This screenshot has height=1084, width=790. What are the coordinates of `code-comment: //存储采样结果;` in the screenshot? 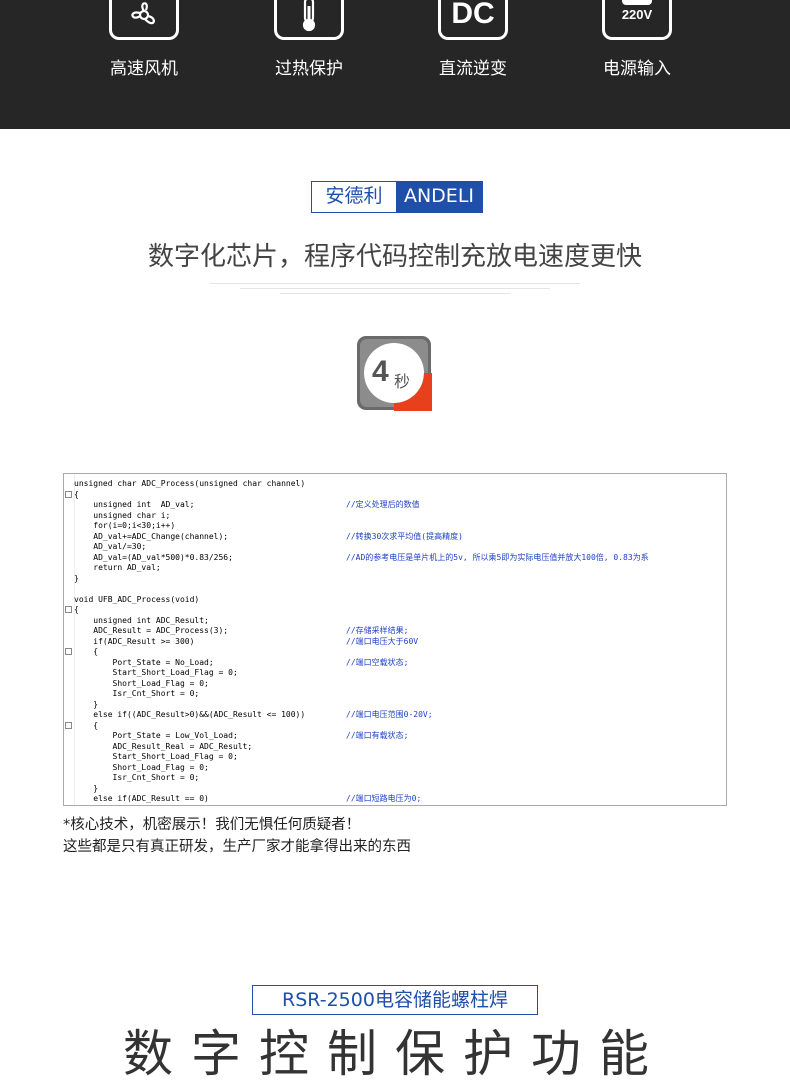 It's located at (377, 630).